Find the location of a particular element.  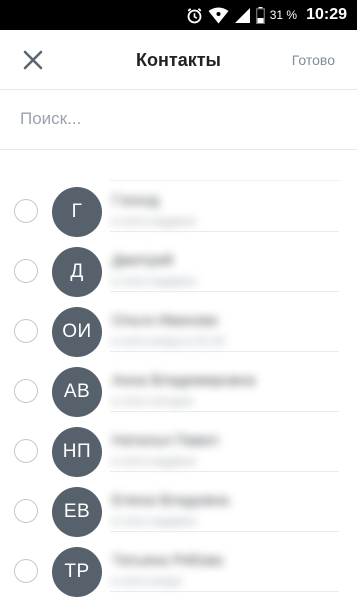

avatar: ОИ is located at coordinates (77, 332).